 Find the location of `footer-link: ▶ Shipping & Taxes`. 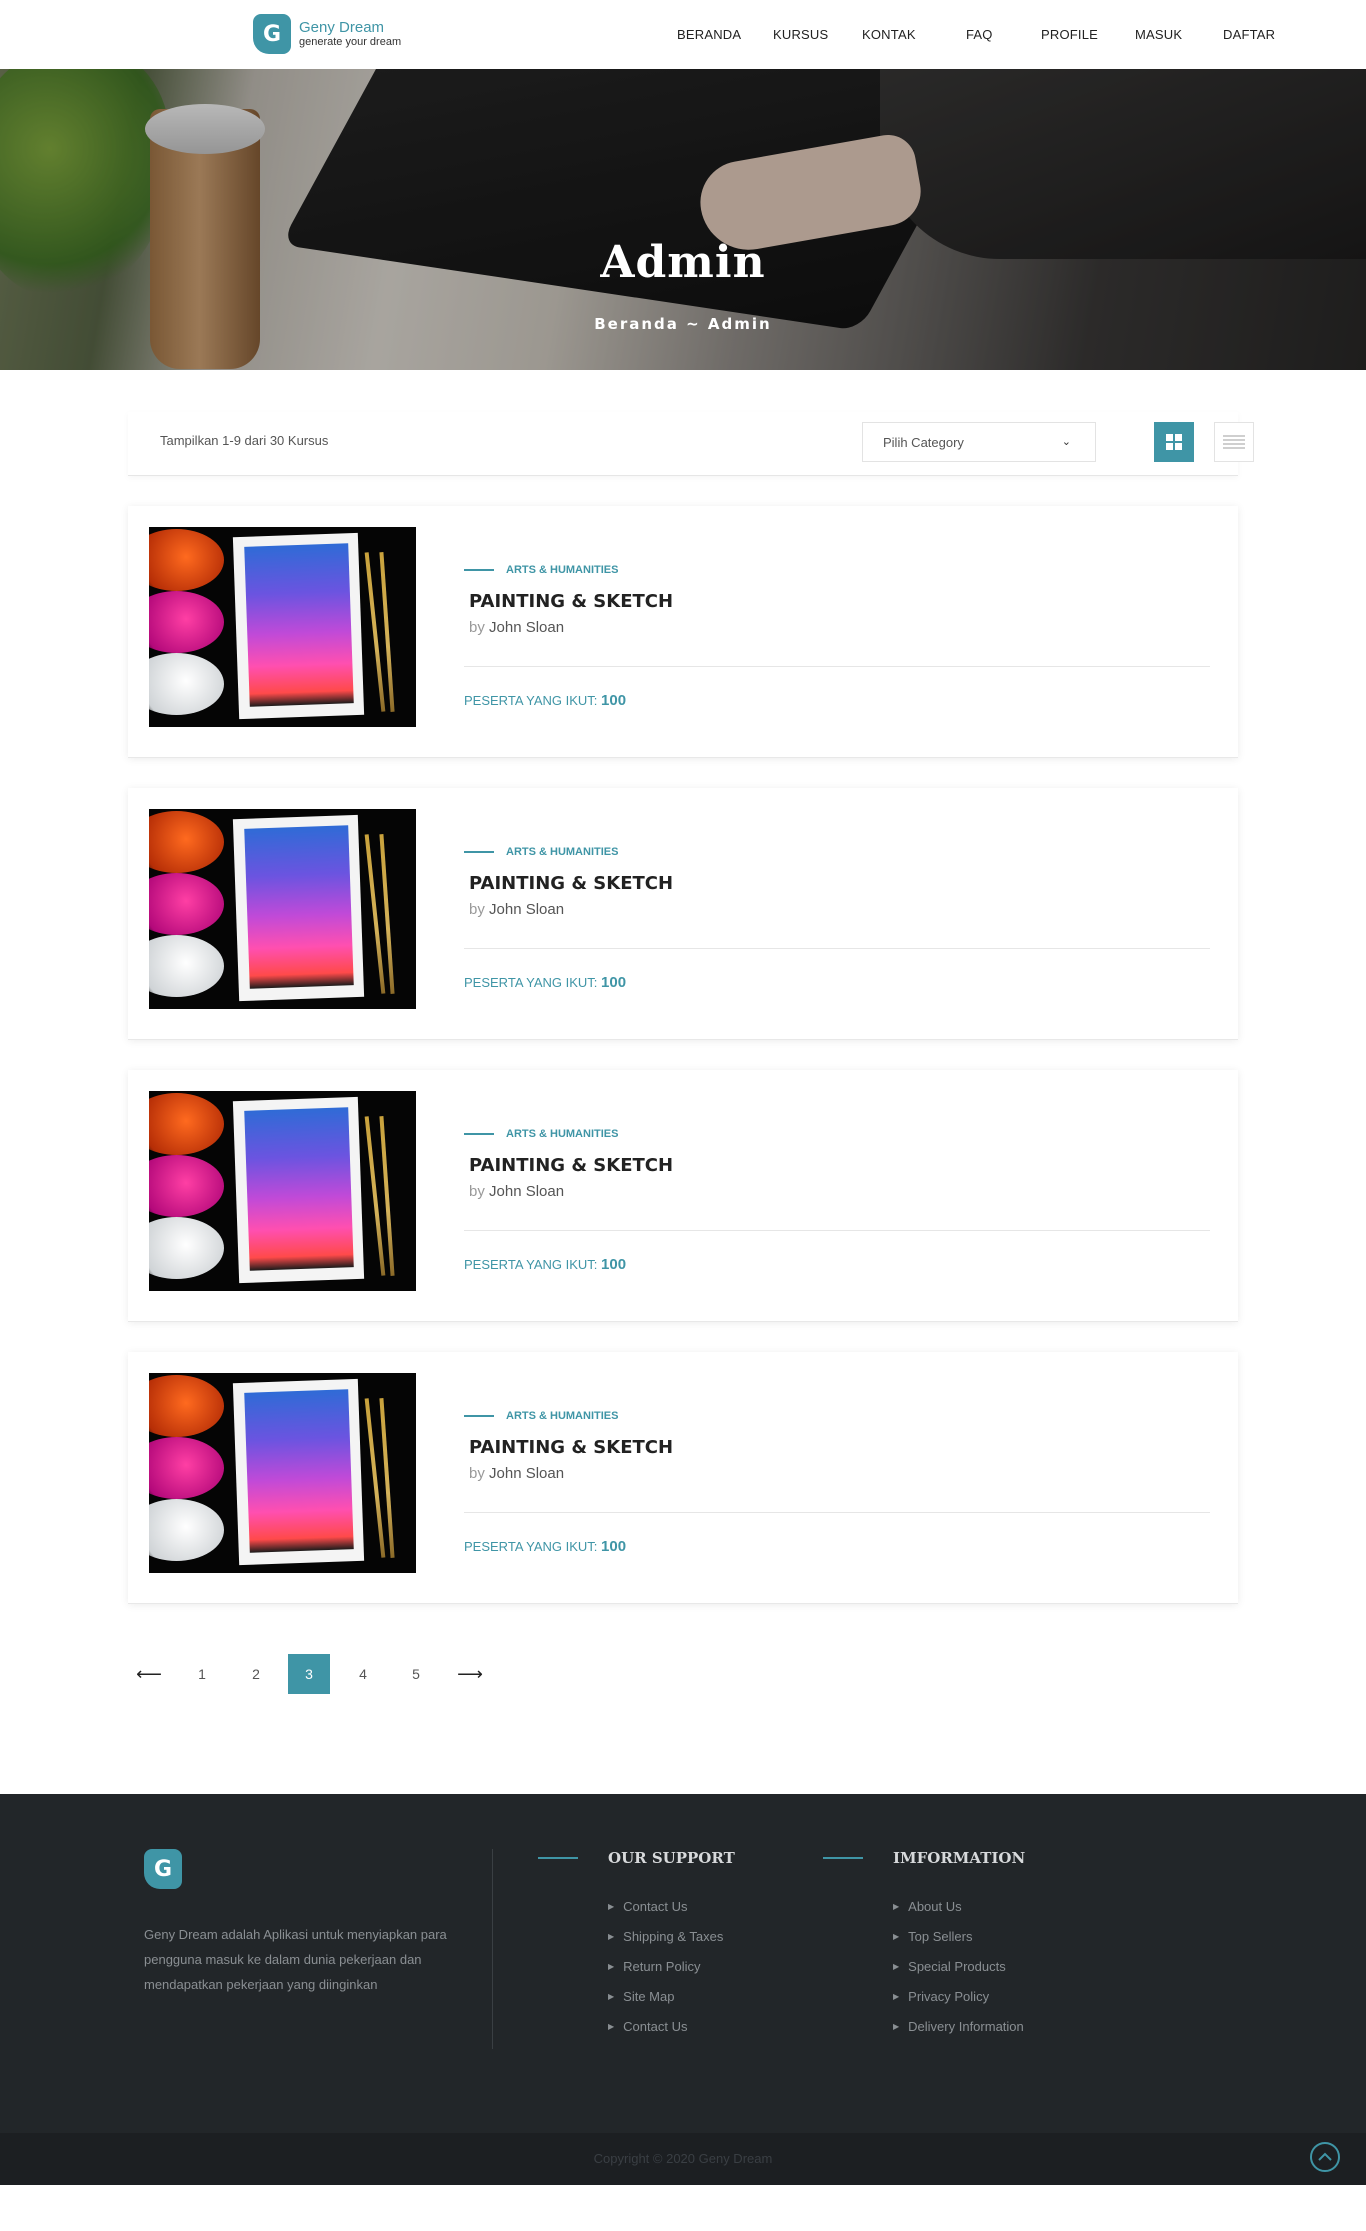

footer-link: ▶ Shipping & Taxes is located at coordinates (671, 1936).